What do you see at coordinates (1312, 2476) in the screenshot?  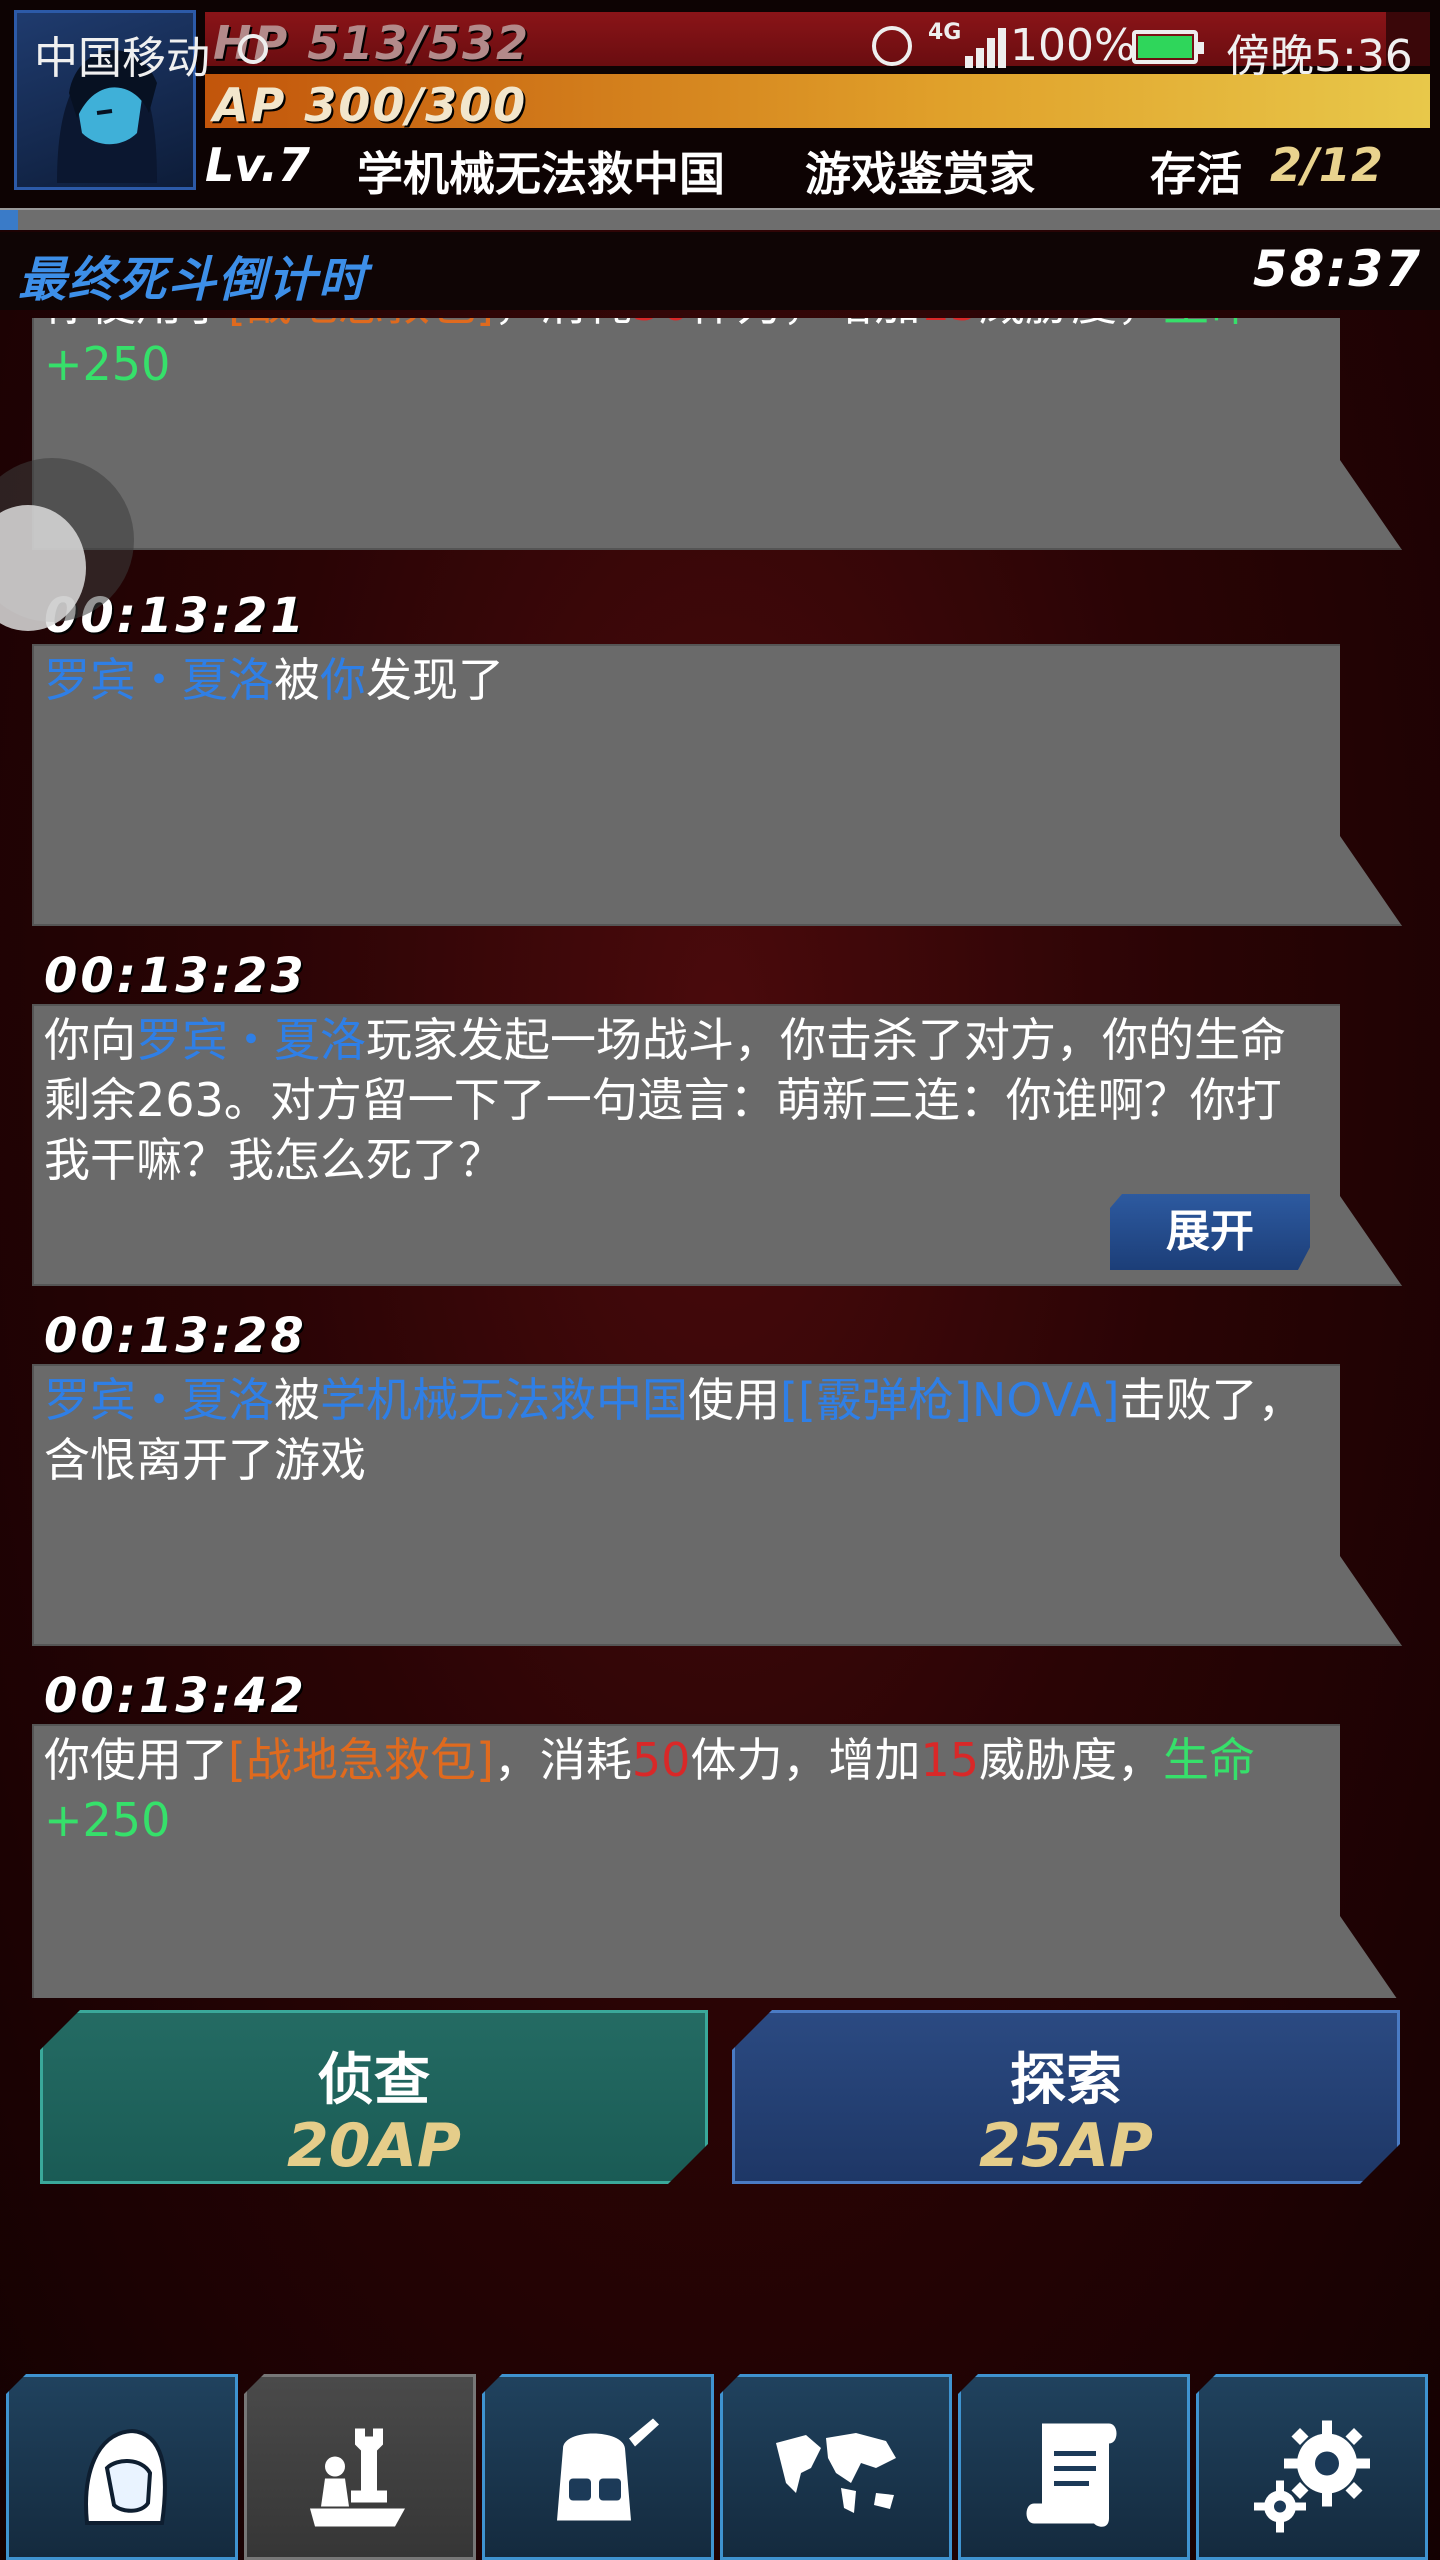 I see `gears-icon` at bounding box center [1312, 2476].